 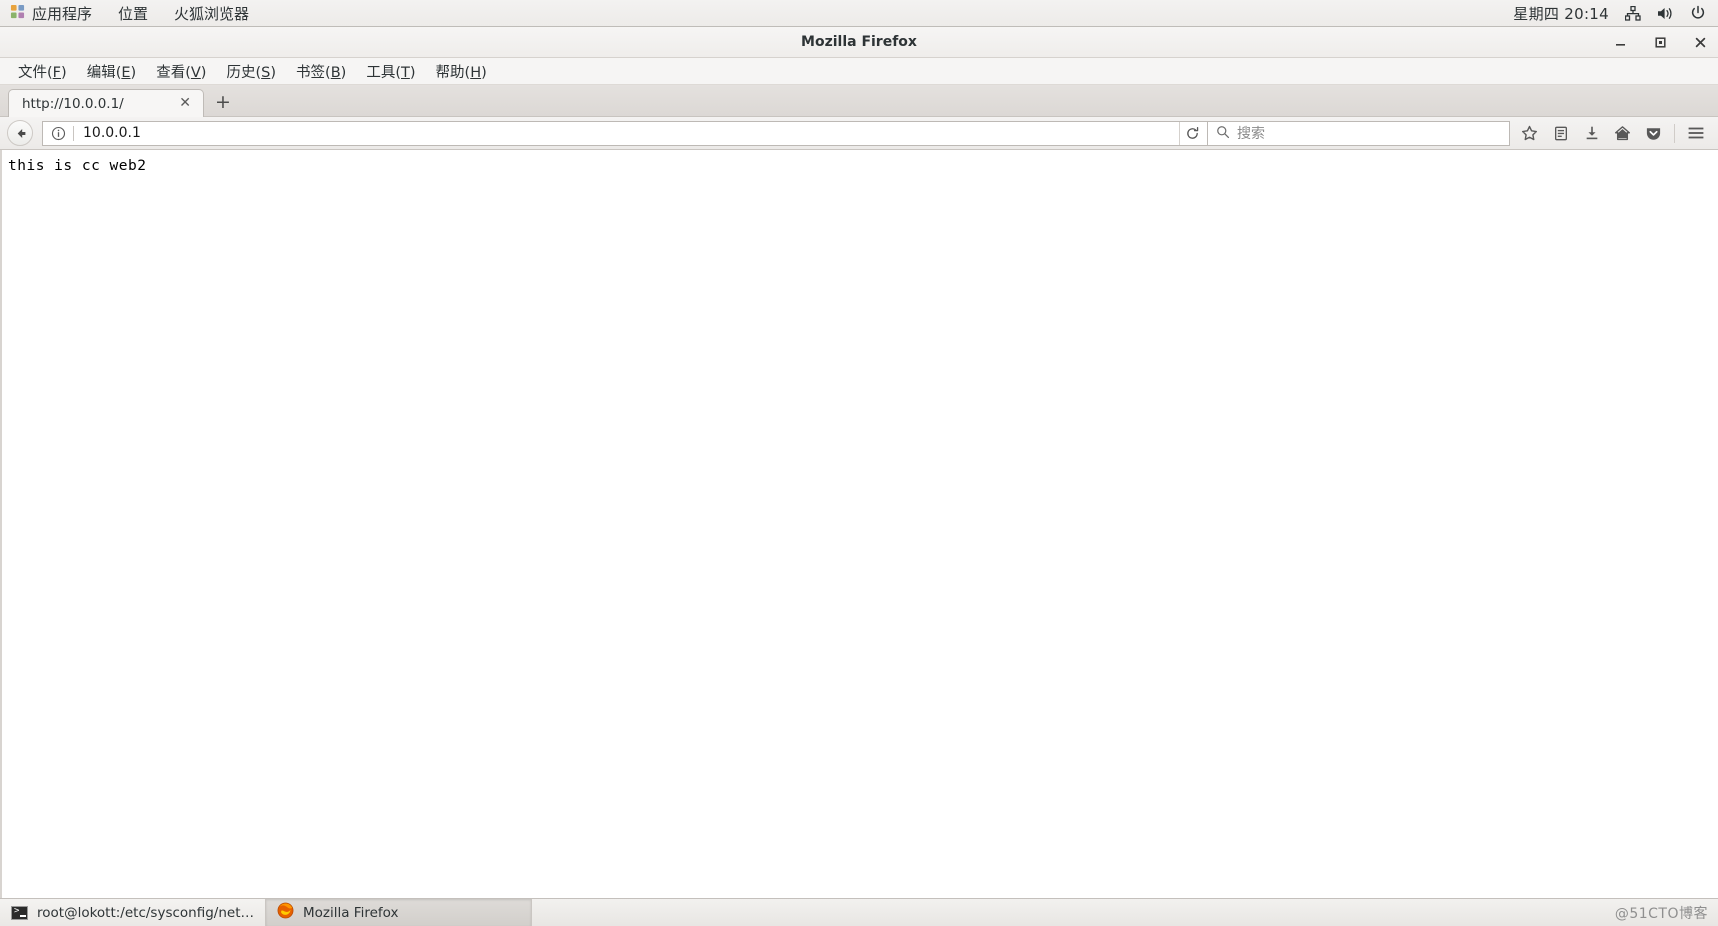 What do you see at coordinates (450, 72) in the screenshot?
I see `menu-help-label: 帮助` at bounding box center [450, 72].